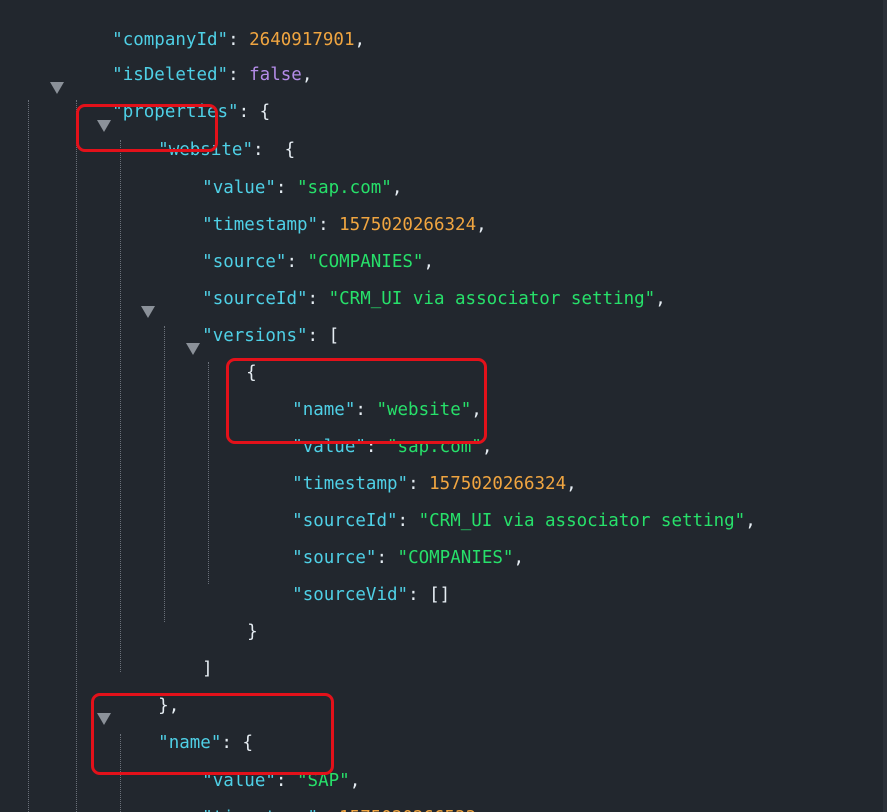 The width and height of the screenshot is (887, 812). Describe the element at coordinates (170, 99) in the screenshot. I see `json-line-properties: "properties": {` at that location.